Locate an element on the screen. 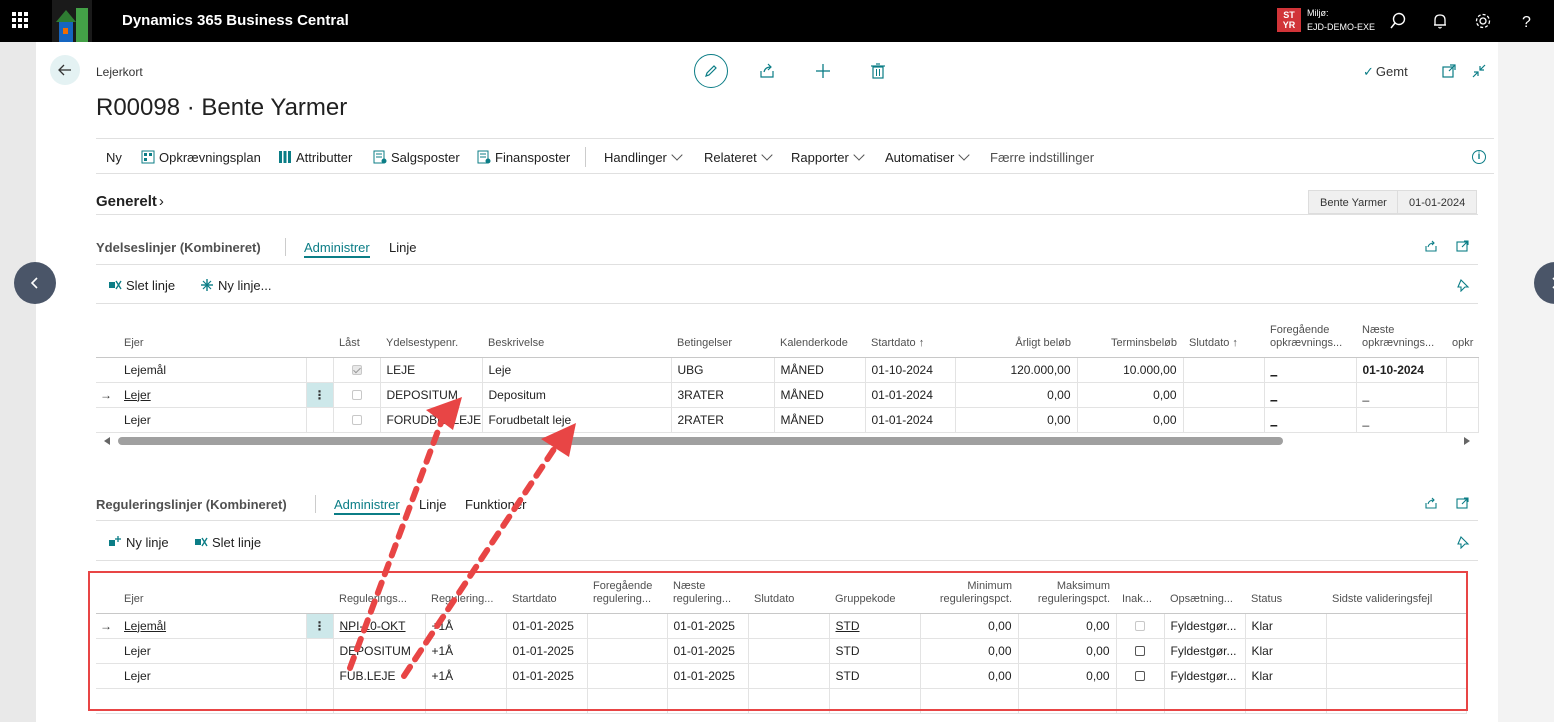 Image resolution: width=1554 pixels, height=722 pixels. reports-menu: Rapporter is located at coordinates (828, 157).